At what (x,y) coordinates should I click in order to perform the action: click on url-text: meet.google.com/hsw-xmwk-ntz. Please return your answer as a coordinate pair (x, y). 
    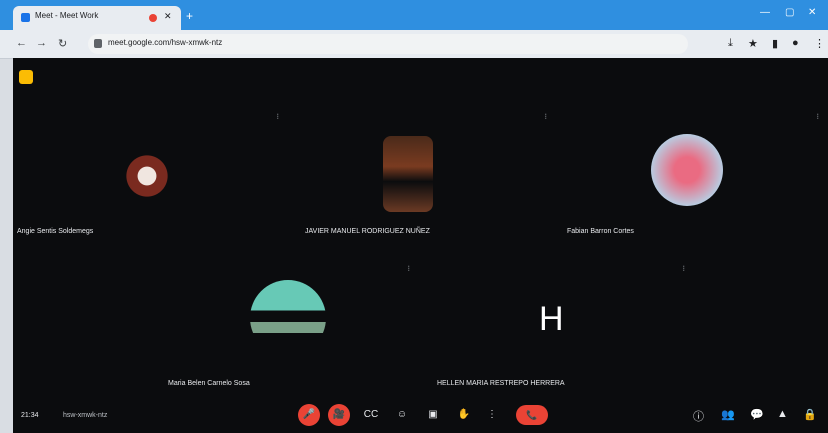
    Looking at the image, I should click on (165, 42).